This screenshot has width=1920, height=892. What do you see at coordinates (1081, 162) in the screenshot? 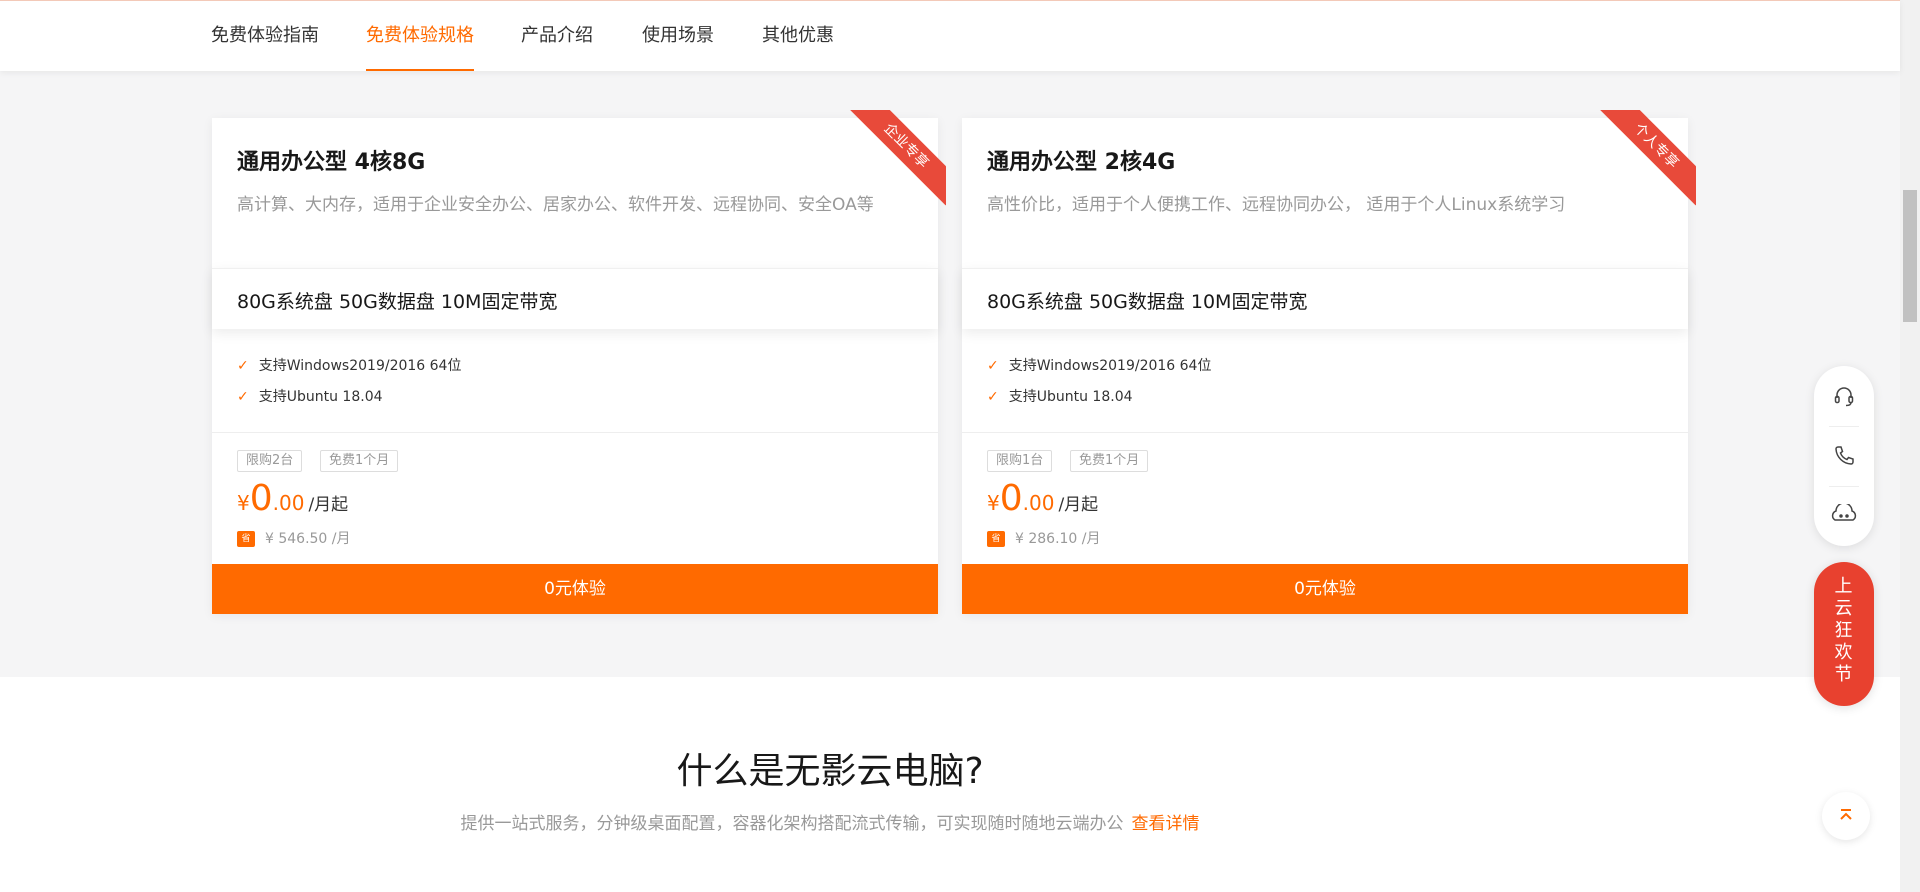
I see `card-title: 通用办公型 2核4G` at bounding box center [1081, 162].